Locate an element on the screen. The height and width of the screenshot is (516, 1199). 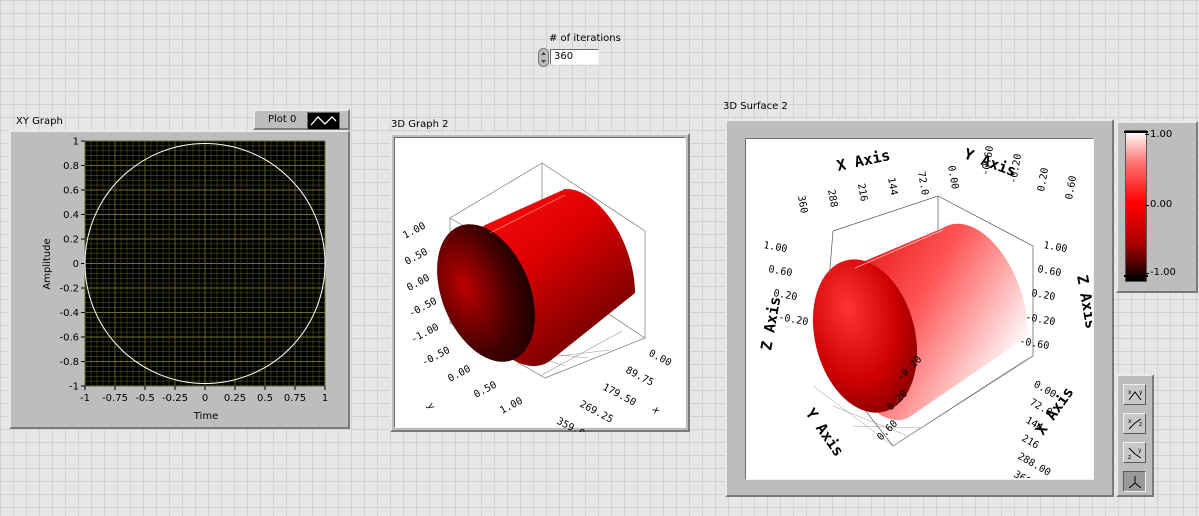
surface3d-x-tick-top: 288 is located at coordinates (832, 199).